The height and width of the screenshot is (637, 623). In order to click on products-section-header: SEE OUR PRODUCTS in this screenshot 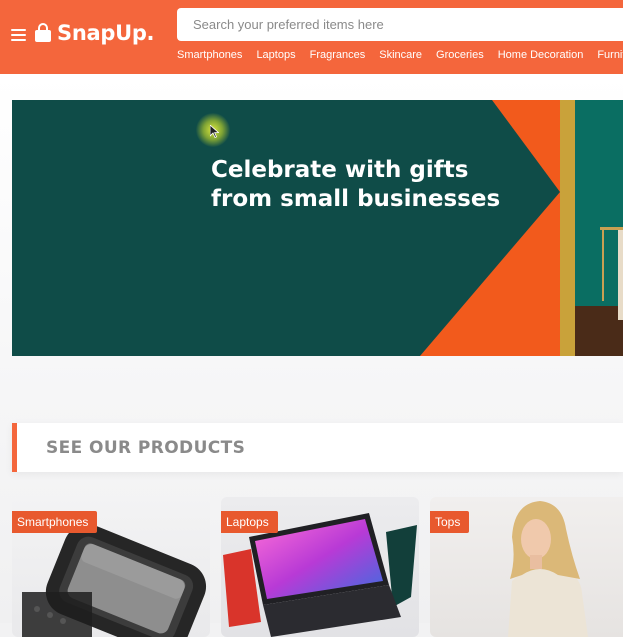, I will do `click(317, 447)`.